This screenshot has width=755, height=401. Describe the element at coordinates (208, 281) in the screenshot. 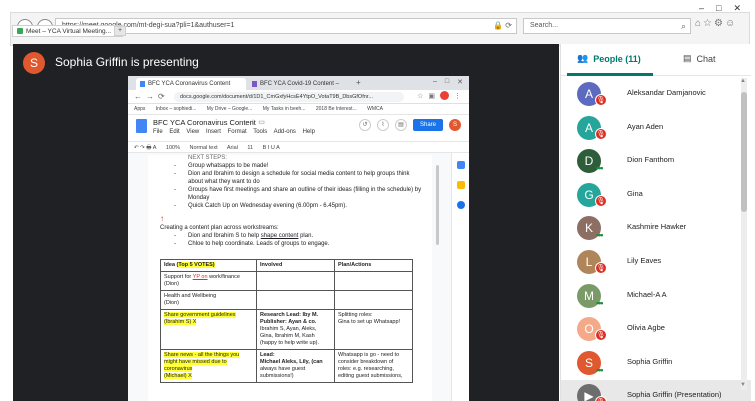

I see `table-cell: Support for YP on work/finance (Dion)` at that location.